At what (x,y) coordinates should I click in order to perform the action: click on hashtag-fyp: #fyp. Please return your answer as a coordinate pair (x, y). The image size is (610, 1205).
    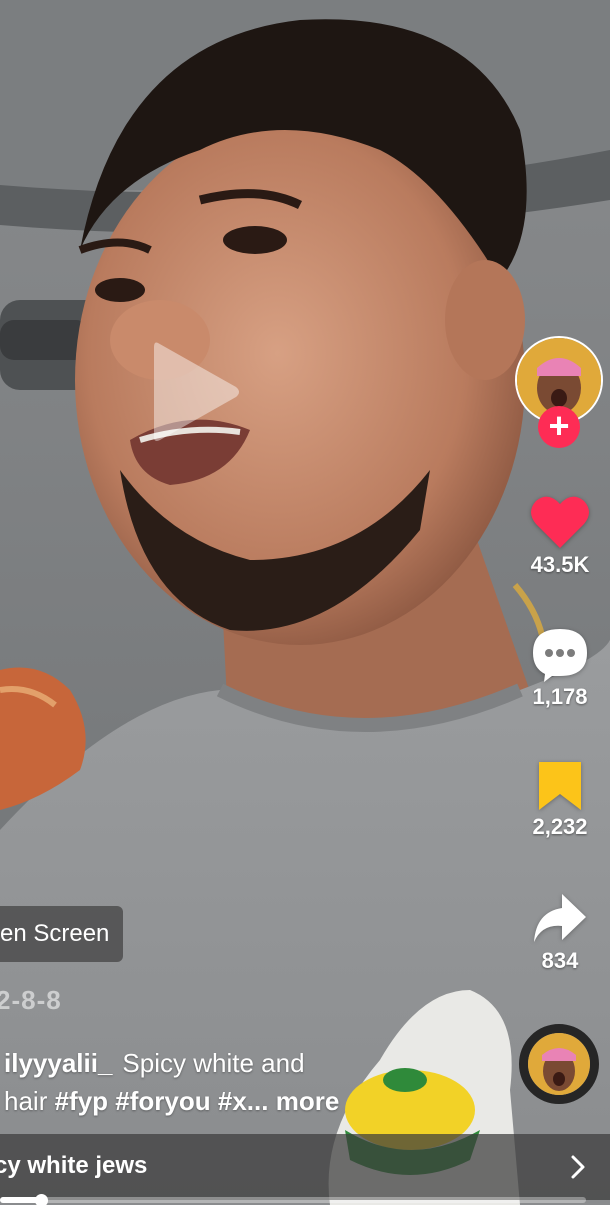
    Looking at the image, I should click on (81, 1101).